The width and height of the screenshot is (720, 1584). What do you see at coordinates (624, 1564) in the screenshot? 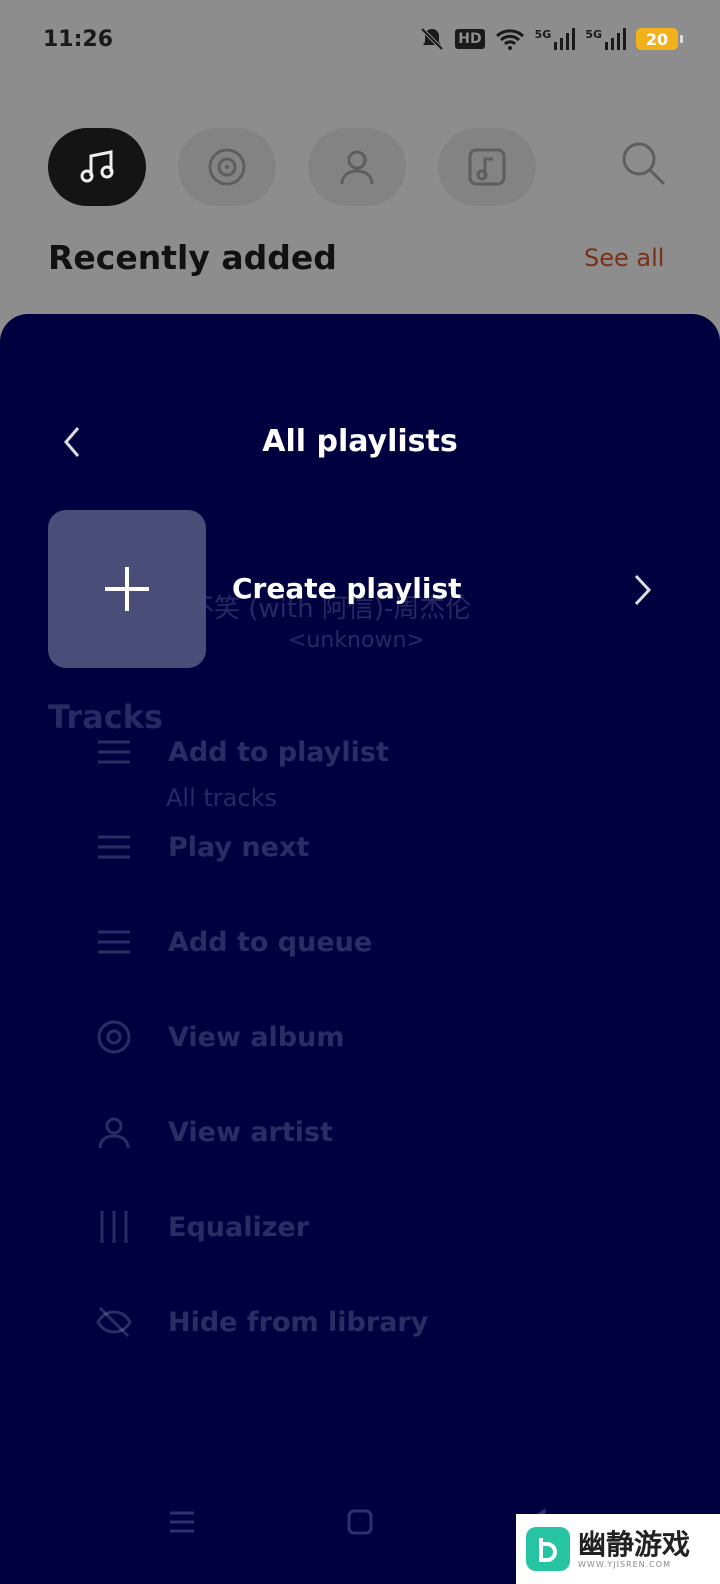
I see `watermark-url: WWW.YJISREN.COM` at bounding box center [624, 1564].